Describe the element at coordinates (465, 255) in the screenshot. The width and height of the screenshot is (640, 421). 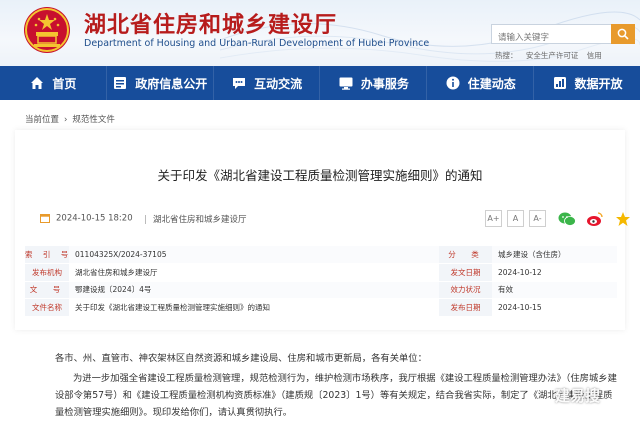
I see `info-label: 分 类` at that location.